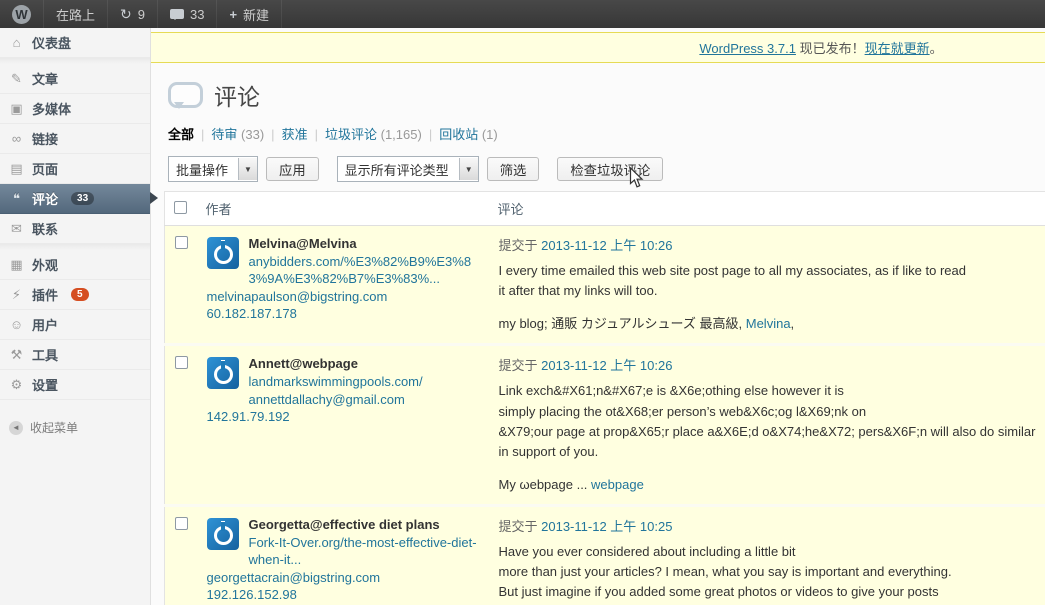  I want to click on wordpress-logo-link: W, so click(22, 14).